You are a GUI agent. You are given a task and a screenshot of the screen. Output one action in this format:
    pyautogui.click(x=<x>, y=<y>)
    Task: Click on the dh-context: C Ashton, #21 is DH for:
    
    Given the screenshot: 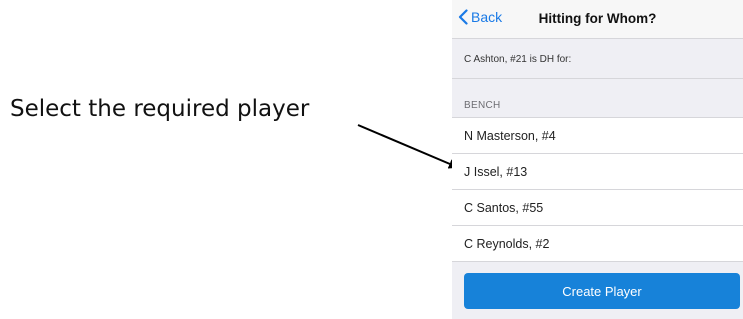 What is the action you would take?
    pyautogui.click(x=597, y=59)
    